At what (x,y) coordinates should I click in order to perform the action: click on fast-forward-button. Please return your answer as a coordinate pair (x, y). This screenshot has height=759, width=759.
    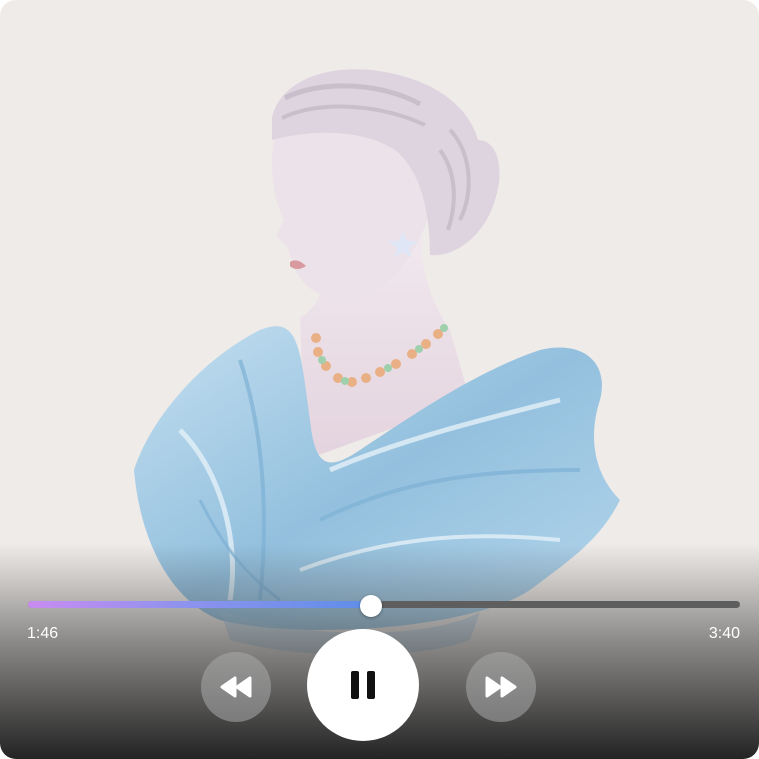
    Looking at the image, I should click on (501, 687).